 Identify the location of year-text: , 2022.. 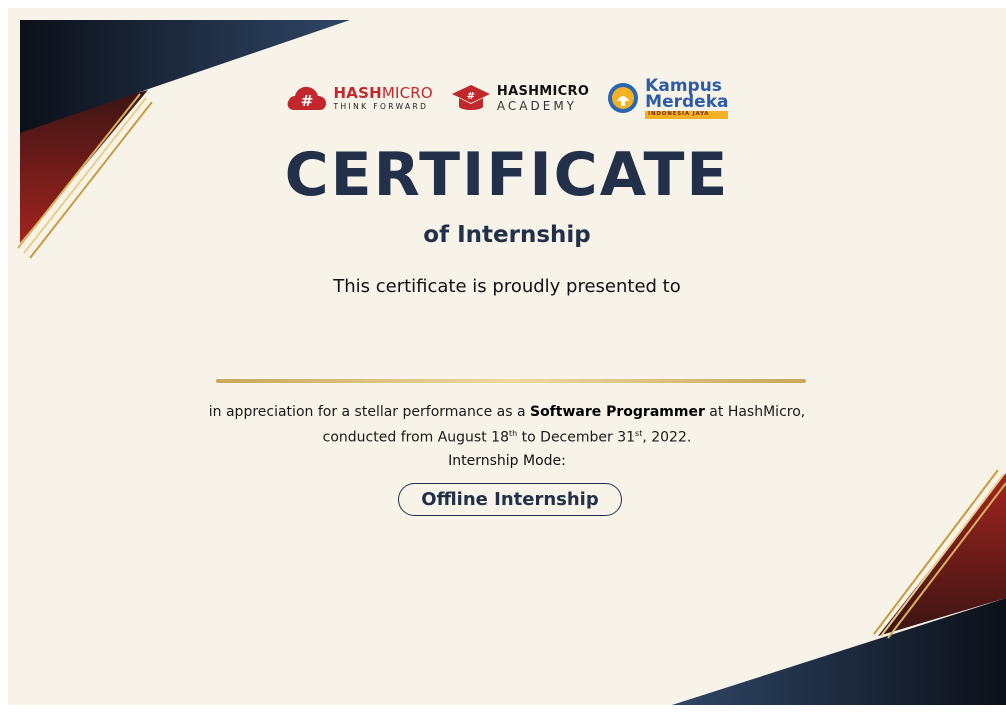
(667, 437).